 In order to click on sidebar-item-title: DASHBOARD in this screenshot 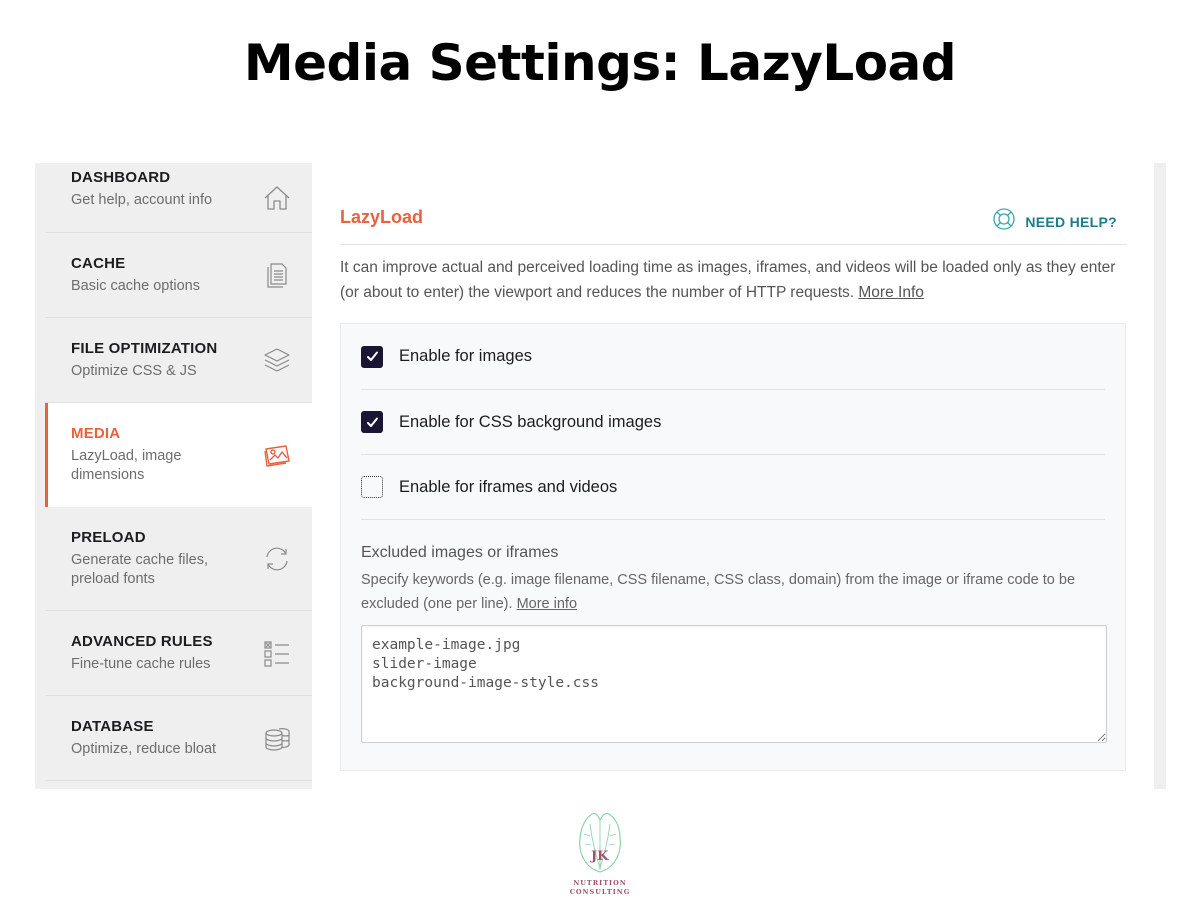, I will do `click(121, 177)`.